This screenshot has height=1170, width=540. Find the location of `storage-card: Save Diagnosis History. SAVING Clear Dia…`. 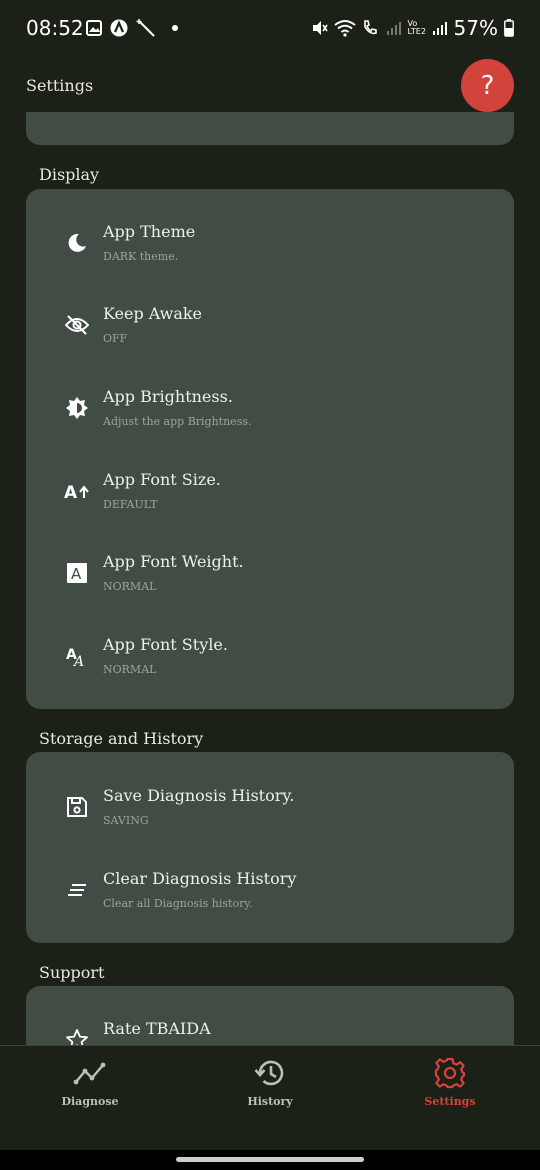

storage-card: Save Diagnosis History. SAVING Clear Dia… is located at coordinates (270, 847).